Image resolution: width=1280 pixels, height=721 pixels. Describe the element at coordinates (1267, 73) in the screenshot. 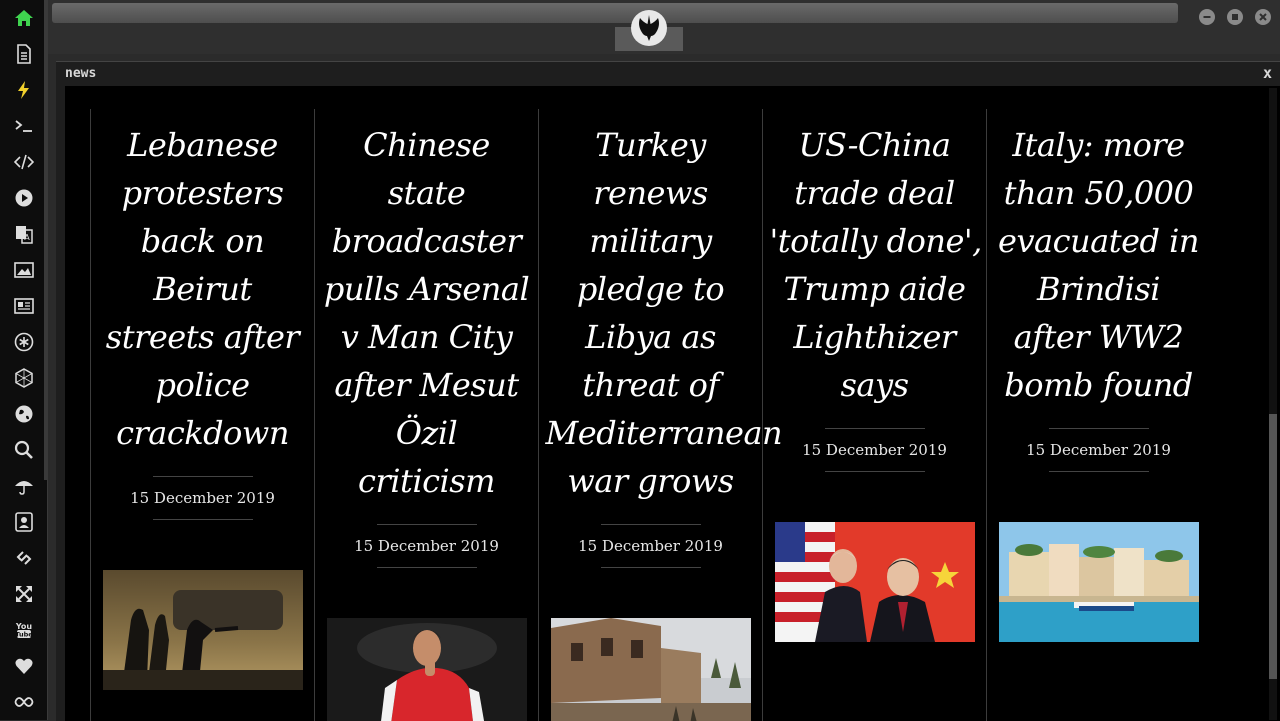

I see `panel-close-button: x` at that location.